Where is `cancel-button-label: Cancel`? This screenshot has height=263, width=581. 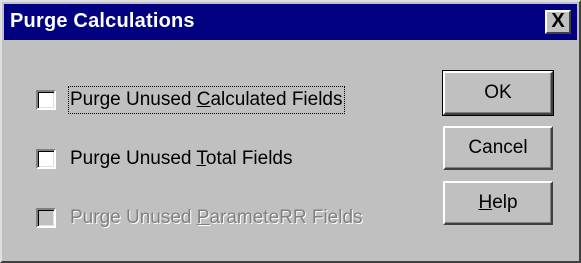
cancel-button-label: Cancel is located at coordinates (498, 147).